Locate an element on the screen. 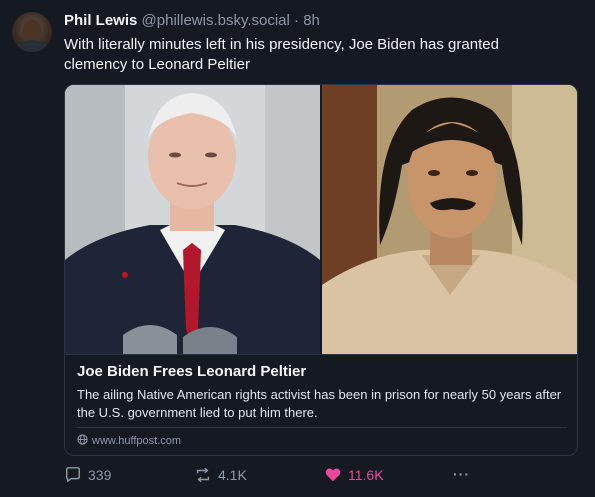 The width and height of the screenshot is (595, 497). author-name: Phil Lewis is located at coordinates (100, 20).